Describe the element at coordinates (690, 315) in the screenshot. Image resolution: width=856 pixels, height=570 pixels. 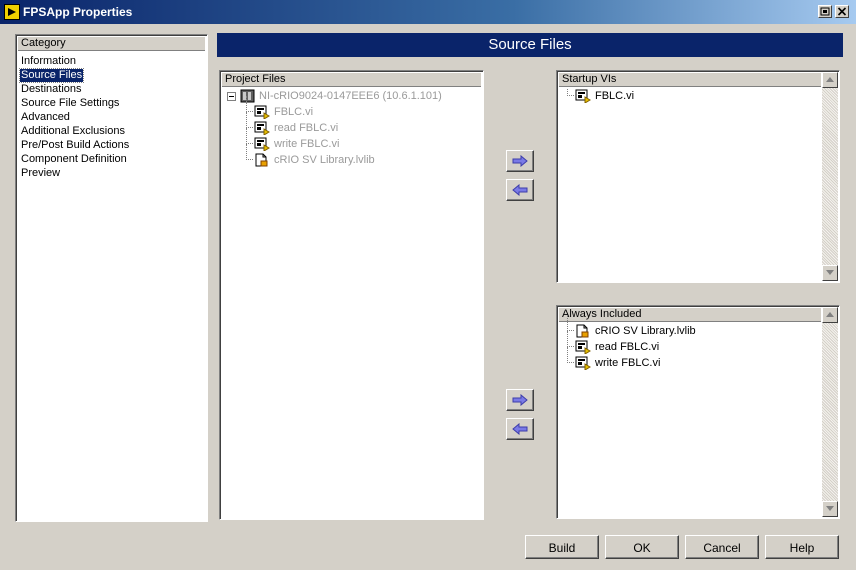
I see `always-included-header: Always Included` at that location.